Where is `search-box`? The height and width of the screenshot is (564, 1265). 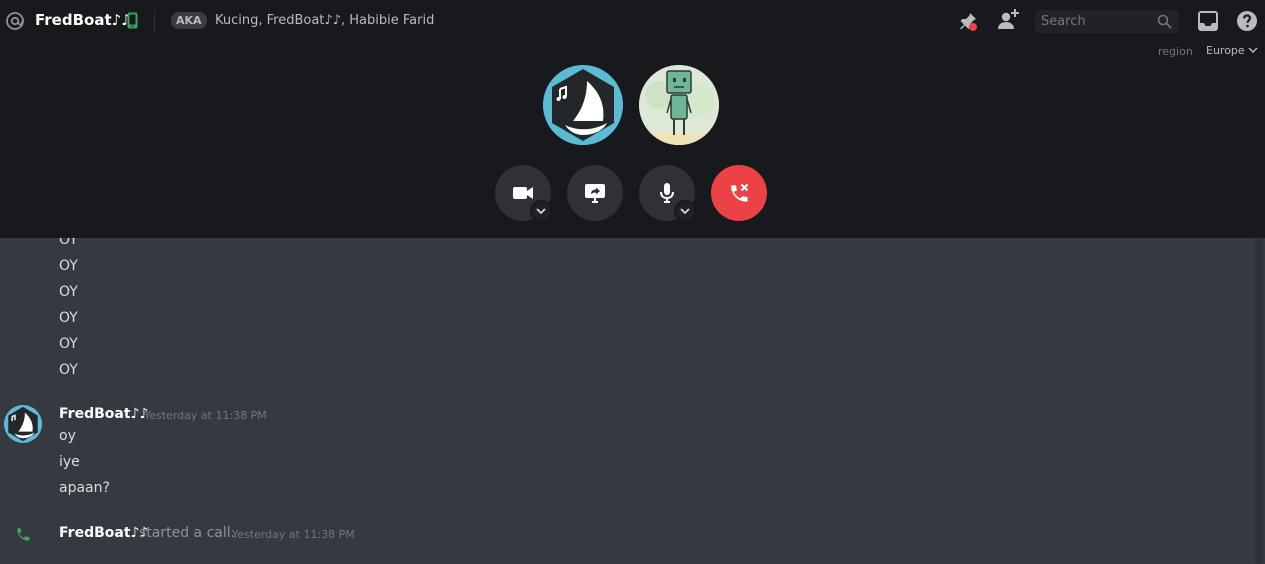
search-box is located at coordinates (1107, 21).